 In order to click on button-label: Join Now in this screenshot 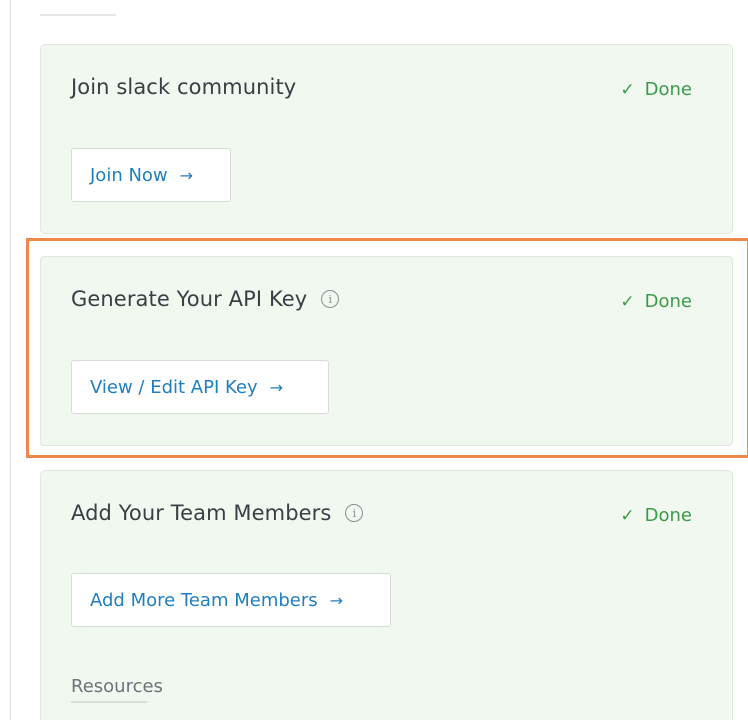, I will do `click(129, 175)`.